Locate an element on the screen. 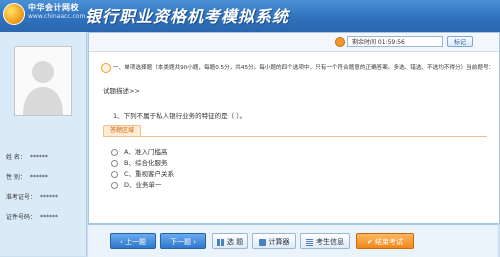 The height and width of the screenshot is (257, 500). option-label: D、业务单一 is located at coordinates (143, 185).